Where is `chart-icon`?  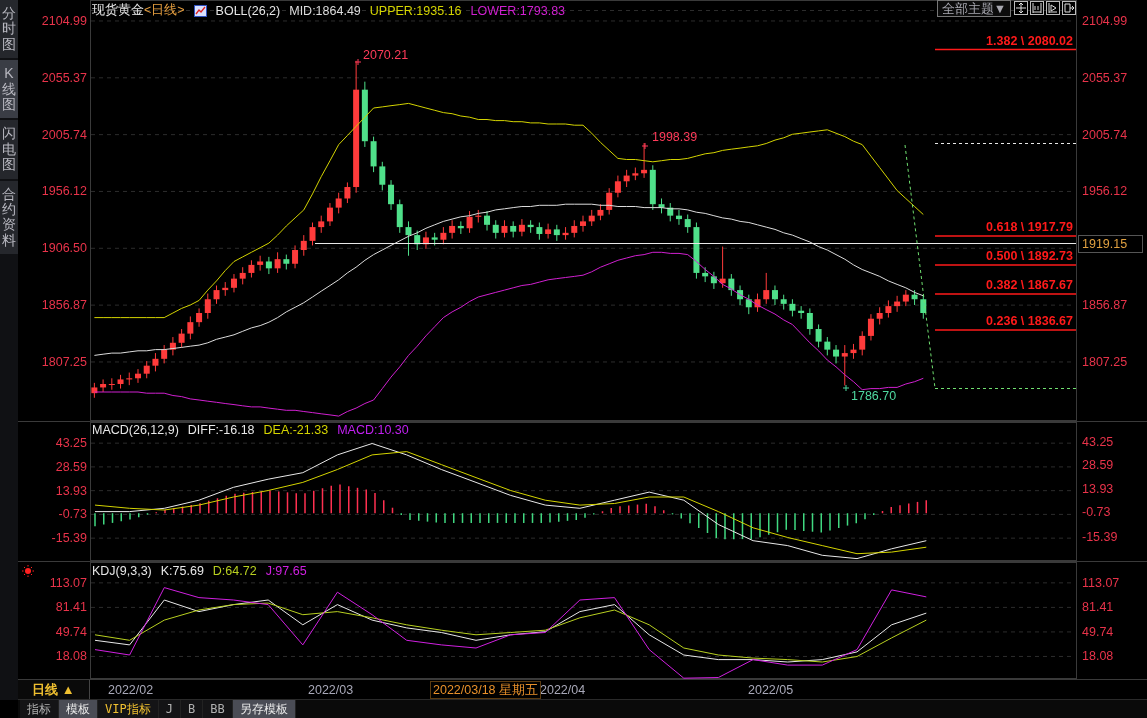 chart-icon is located at coordinates (200, 10).